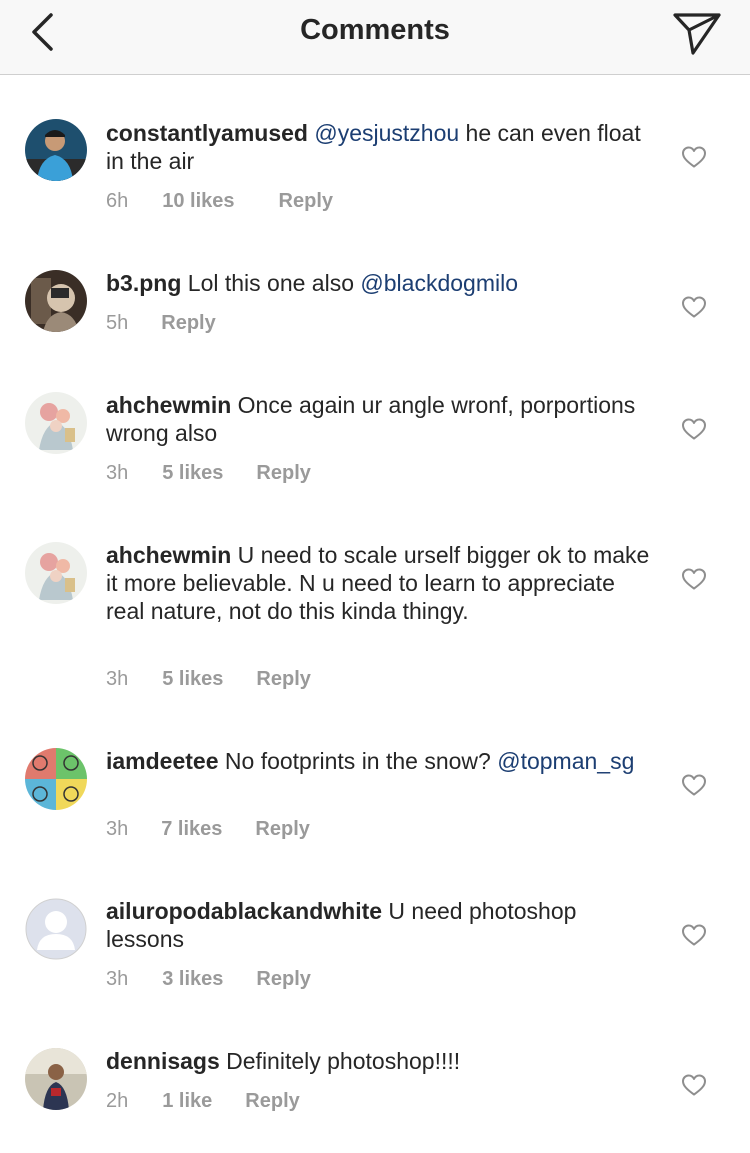  I want to click on comment-username: iamdeetee, so click(162, 761).